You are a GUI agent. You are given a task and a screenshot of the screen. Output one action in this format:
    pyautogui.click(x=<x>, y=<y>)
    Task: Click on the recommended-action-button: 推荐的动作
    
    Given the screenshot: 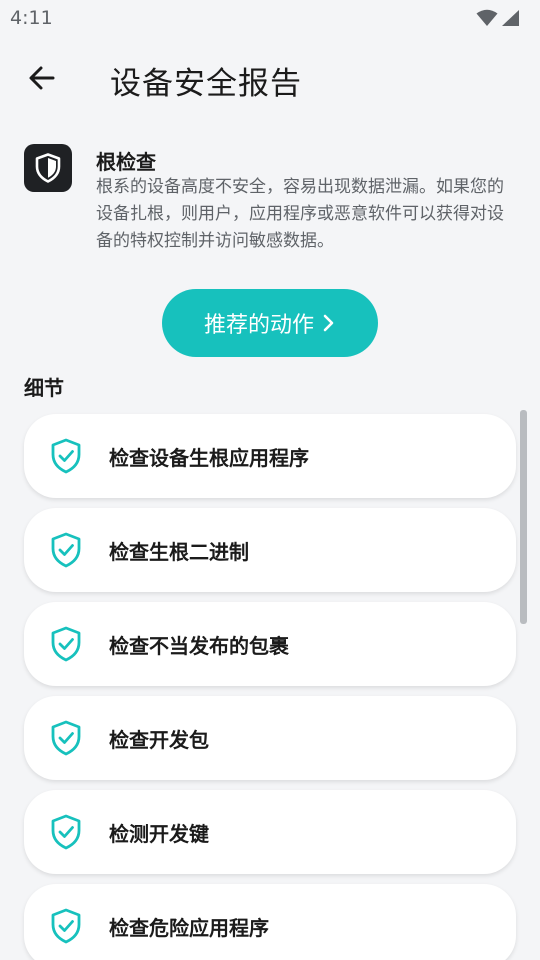 What is the action you would take?
    pyautogui.click(x=270, y=323)
    